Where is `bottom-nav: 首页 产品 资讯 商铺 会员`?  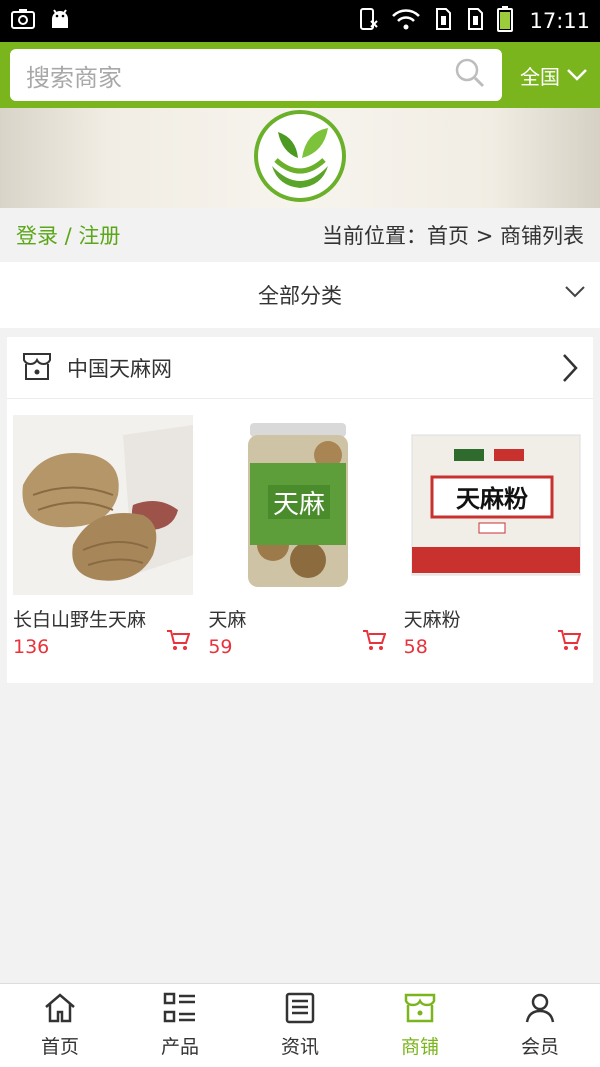
bottom-nav: 首页 产品 资讯 商铺 会员 is located at coordinates (300, 1025).